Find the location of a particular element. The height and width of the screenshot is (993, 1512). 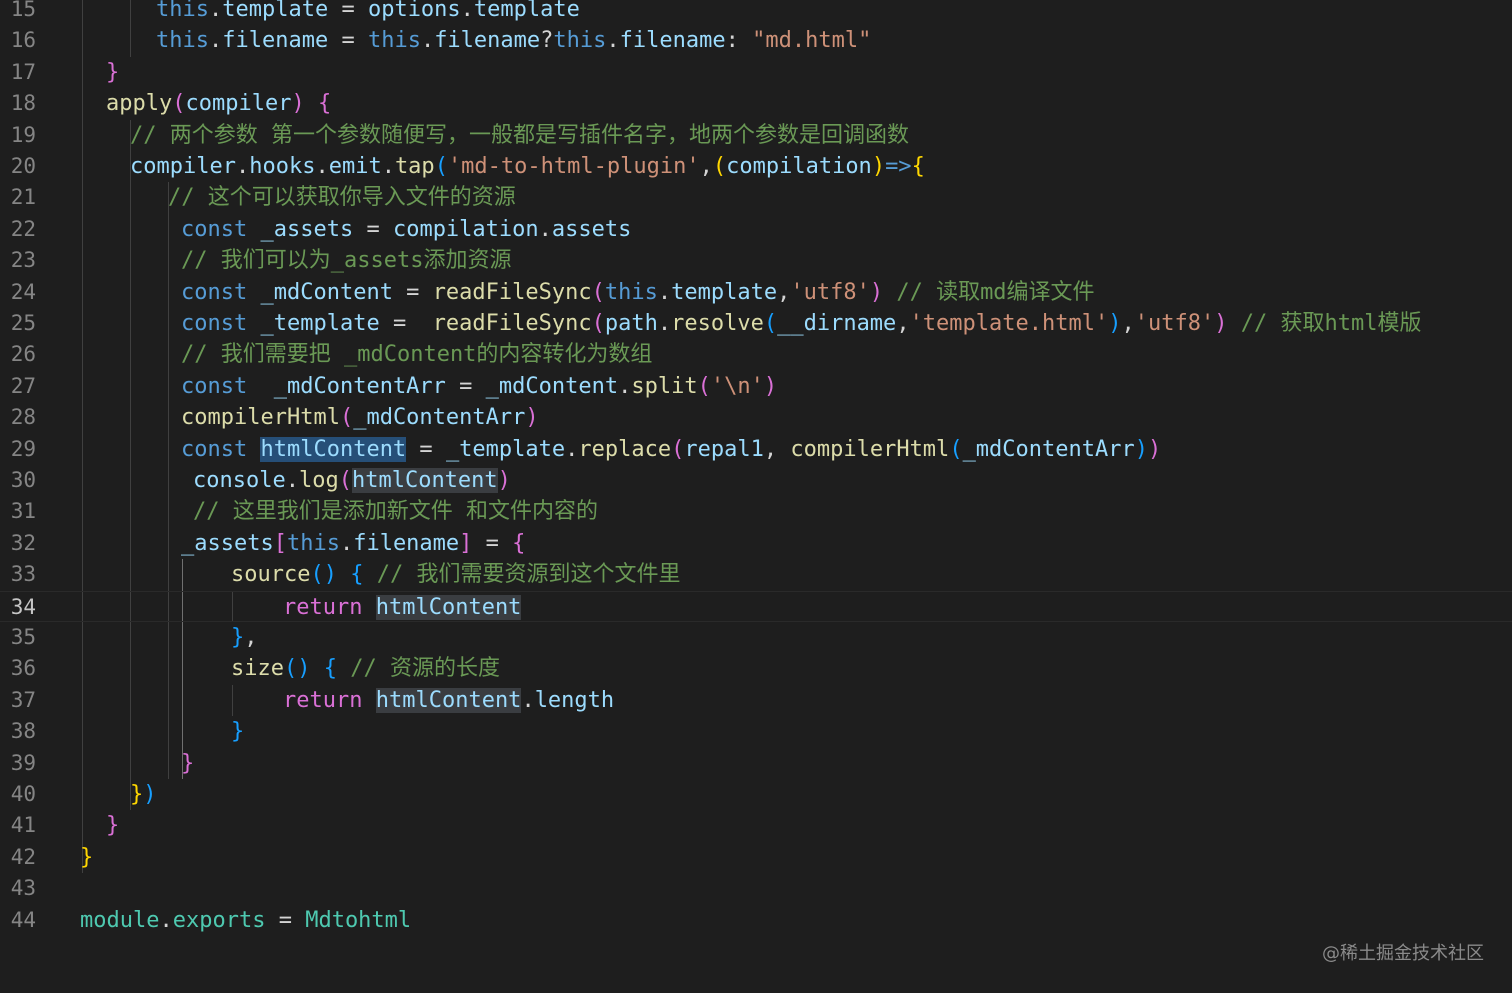

line-number: 35 is located at coordinates (23, 637).